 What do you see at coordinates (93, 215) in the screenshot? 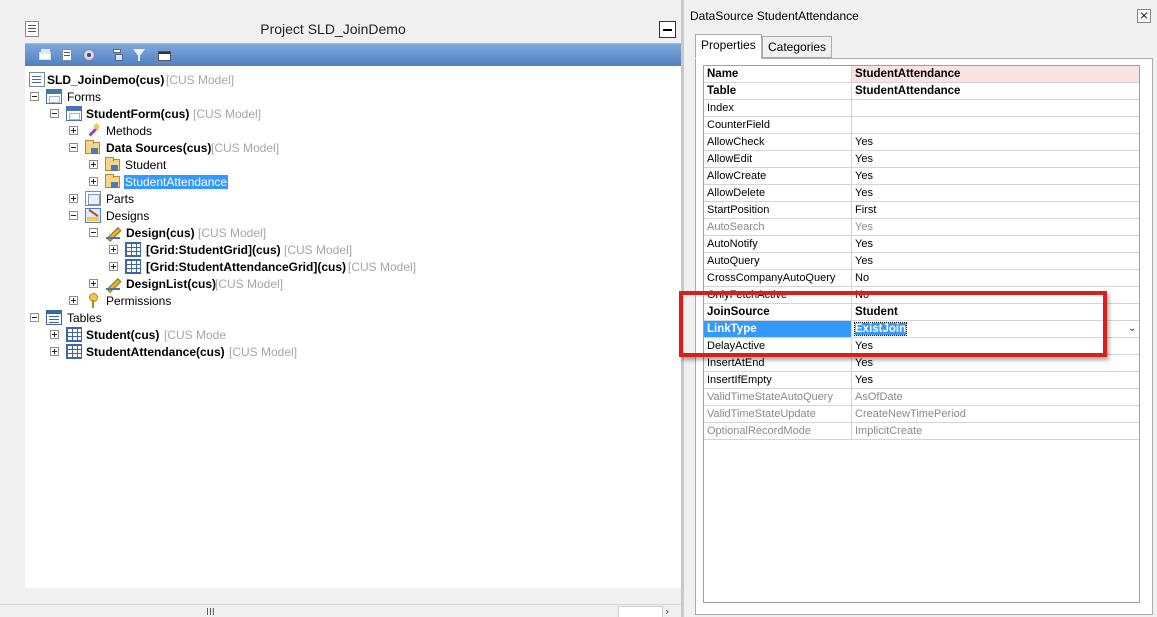
I see `designs-icon` at bounding box center [93, 215].